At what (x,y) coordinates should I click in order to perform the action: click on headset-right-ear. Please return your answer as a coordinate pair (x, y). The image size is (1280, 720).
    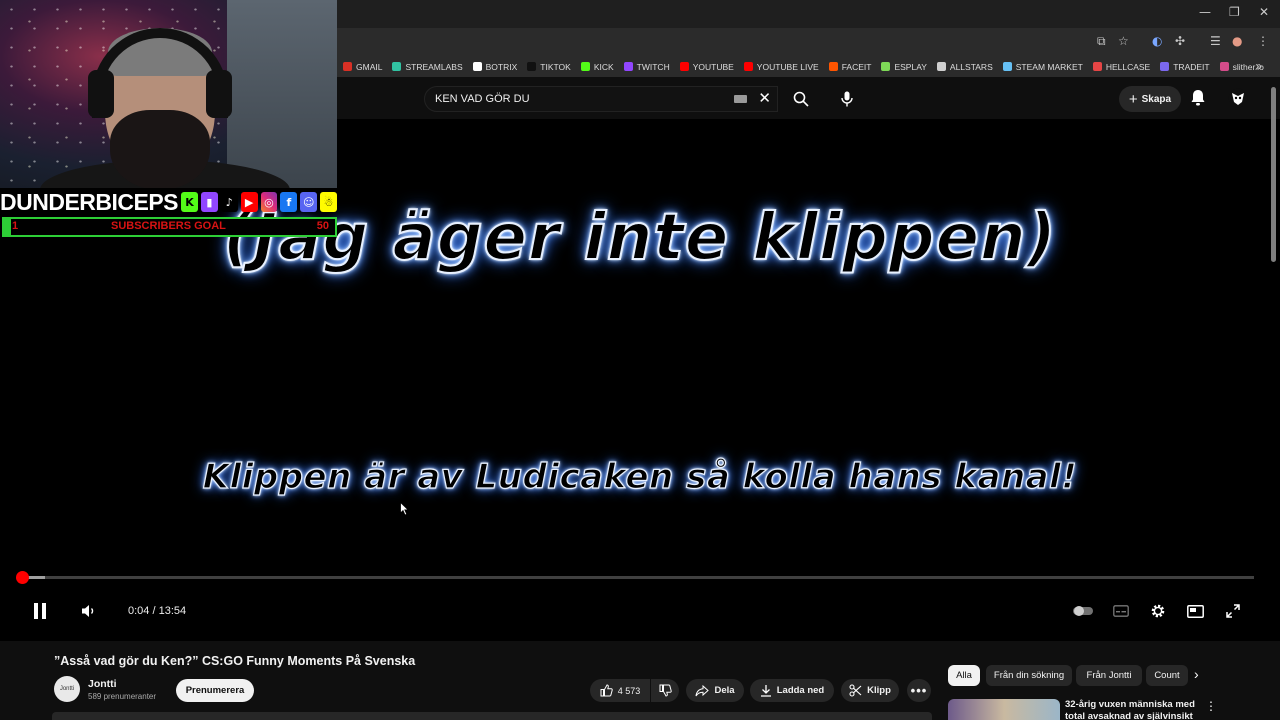
    Looking at the image, I should click on (219, 94).